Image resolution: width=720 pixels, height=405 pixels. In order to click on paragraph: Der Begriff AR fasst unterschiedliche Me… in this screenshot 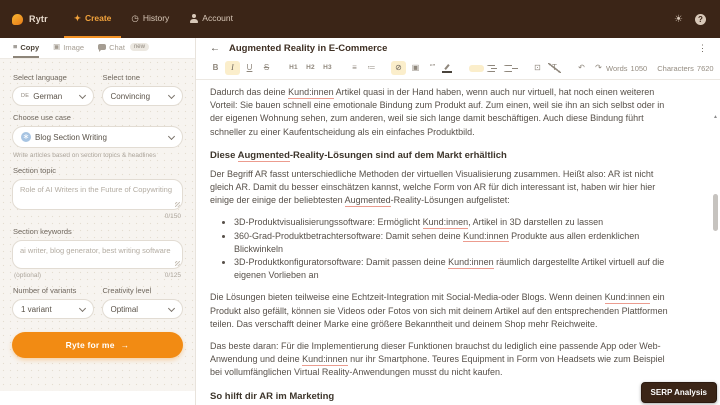, I will do `click(441, 188)`.